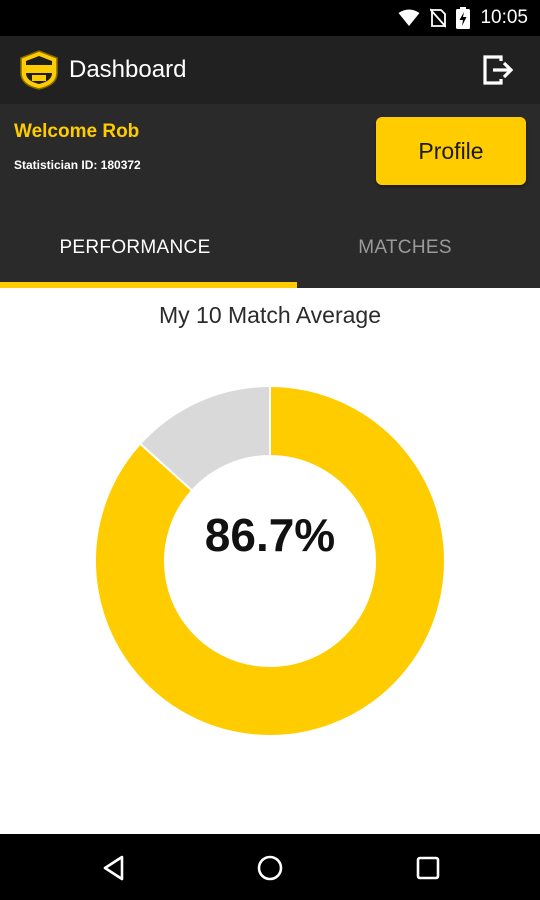 Image resolution: width=540 pixels, height=900 pixels. What do you see at coordinates (128, 69) in the screenshot?
I see `app-title: Dashboard` at bounding box center [128, 69].